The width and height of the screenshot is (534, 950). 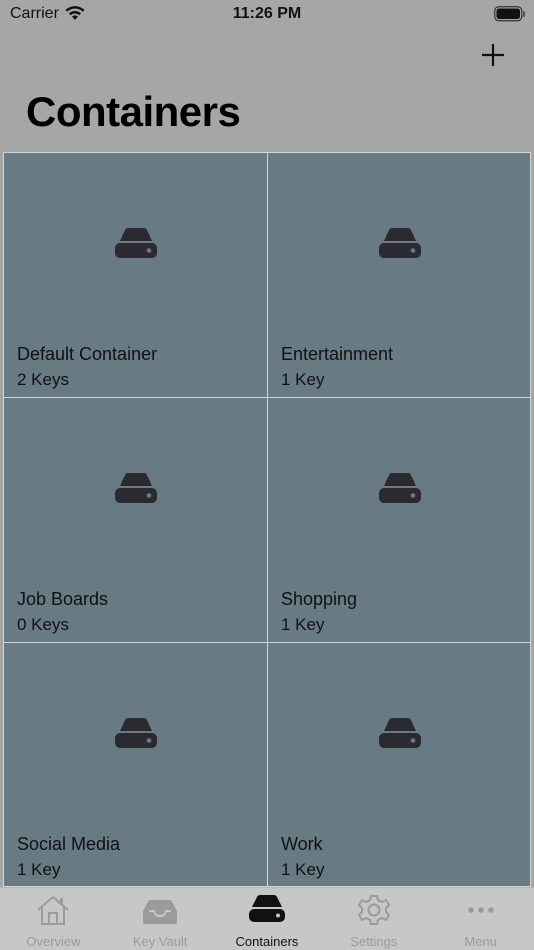 I want to click on container-tile: Shopping 1 Key, so click(x=399, y=520).